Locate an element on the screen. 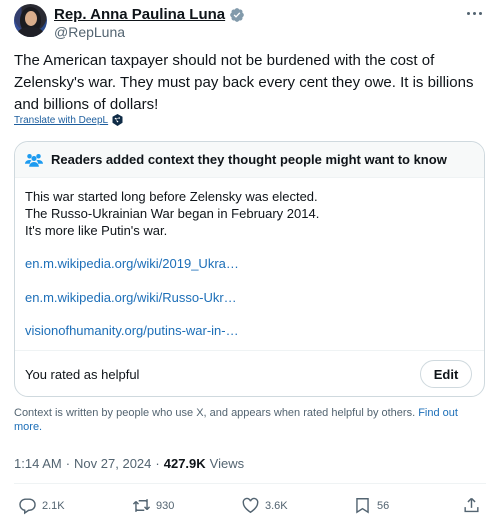 This screenshot has width=498, height=527. translate-row: Translate with DeepL is located at coordinates (68, 120).